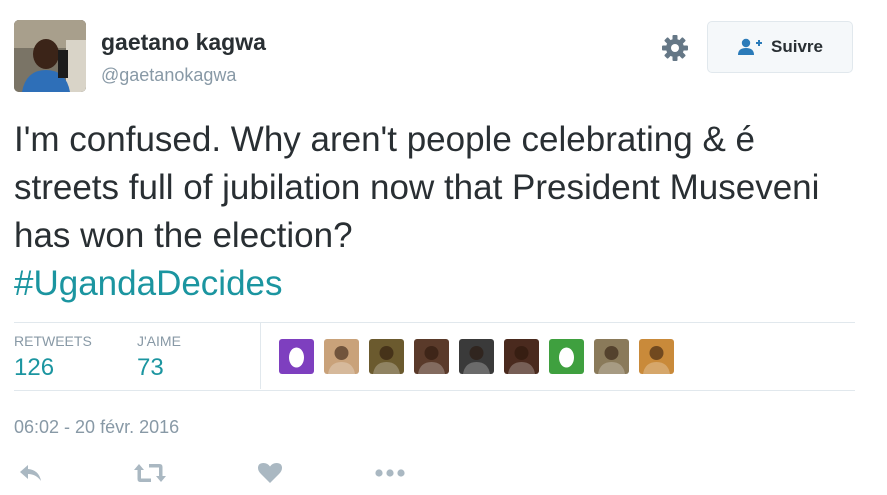 The width and height of the screenshot is (887, 495). I want to click on likes-count: 73, so click(150, 368).